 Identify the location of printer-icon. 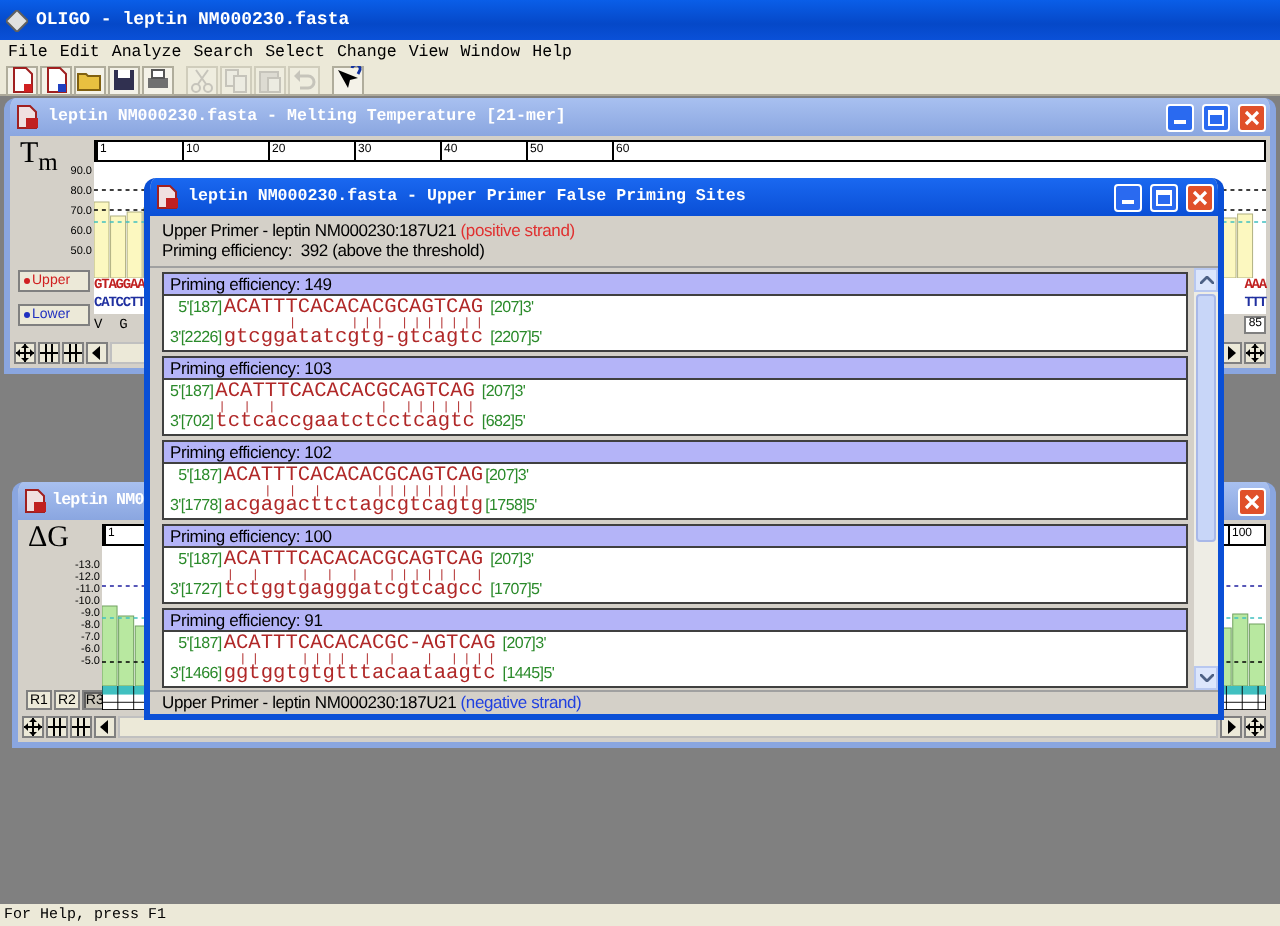
(158, 80).